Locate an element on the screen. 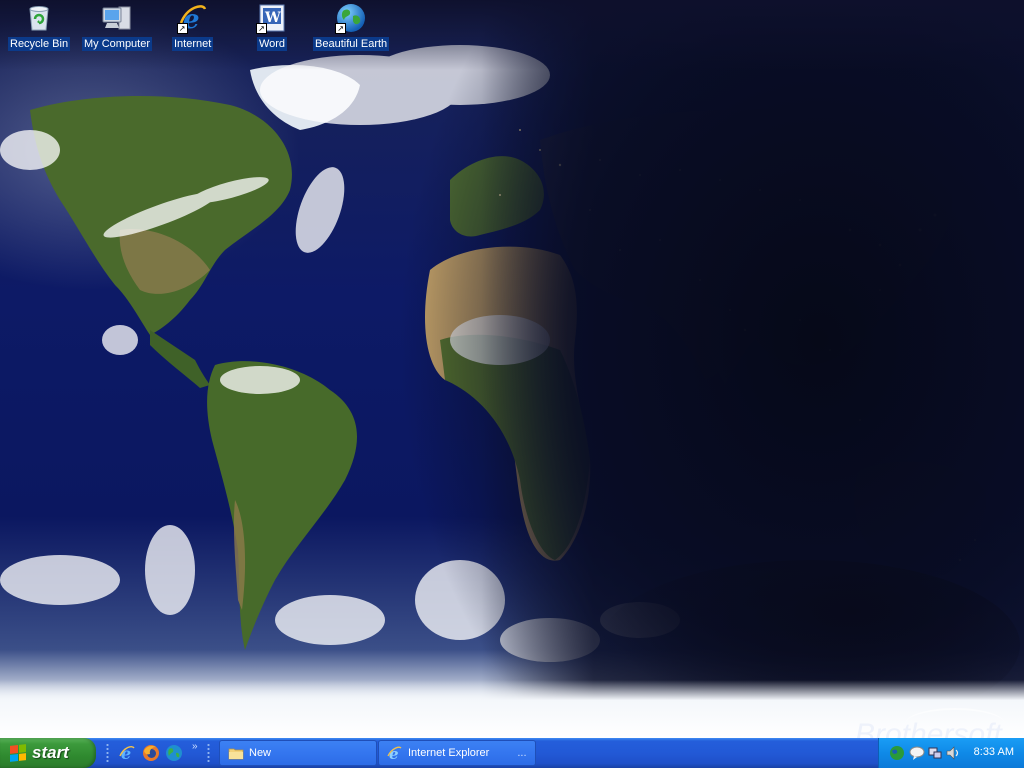 The height and width of the screenshot is (768, 1024). desktop-icon-label: Word is located at coordinates (272, 44).